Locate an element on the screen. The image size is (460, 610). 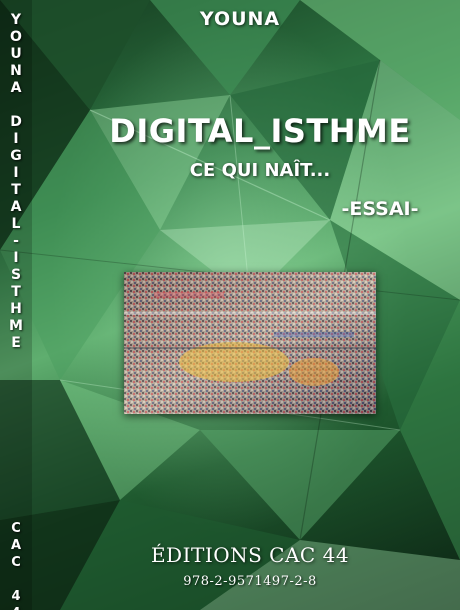
genre-label: -ESSAI- is located at coordinates (380, 209).